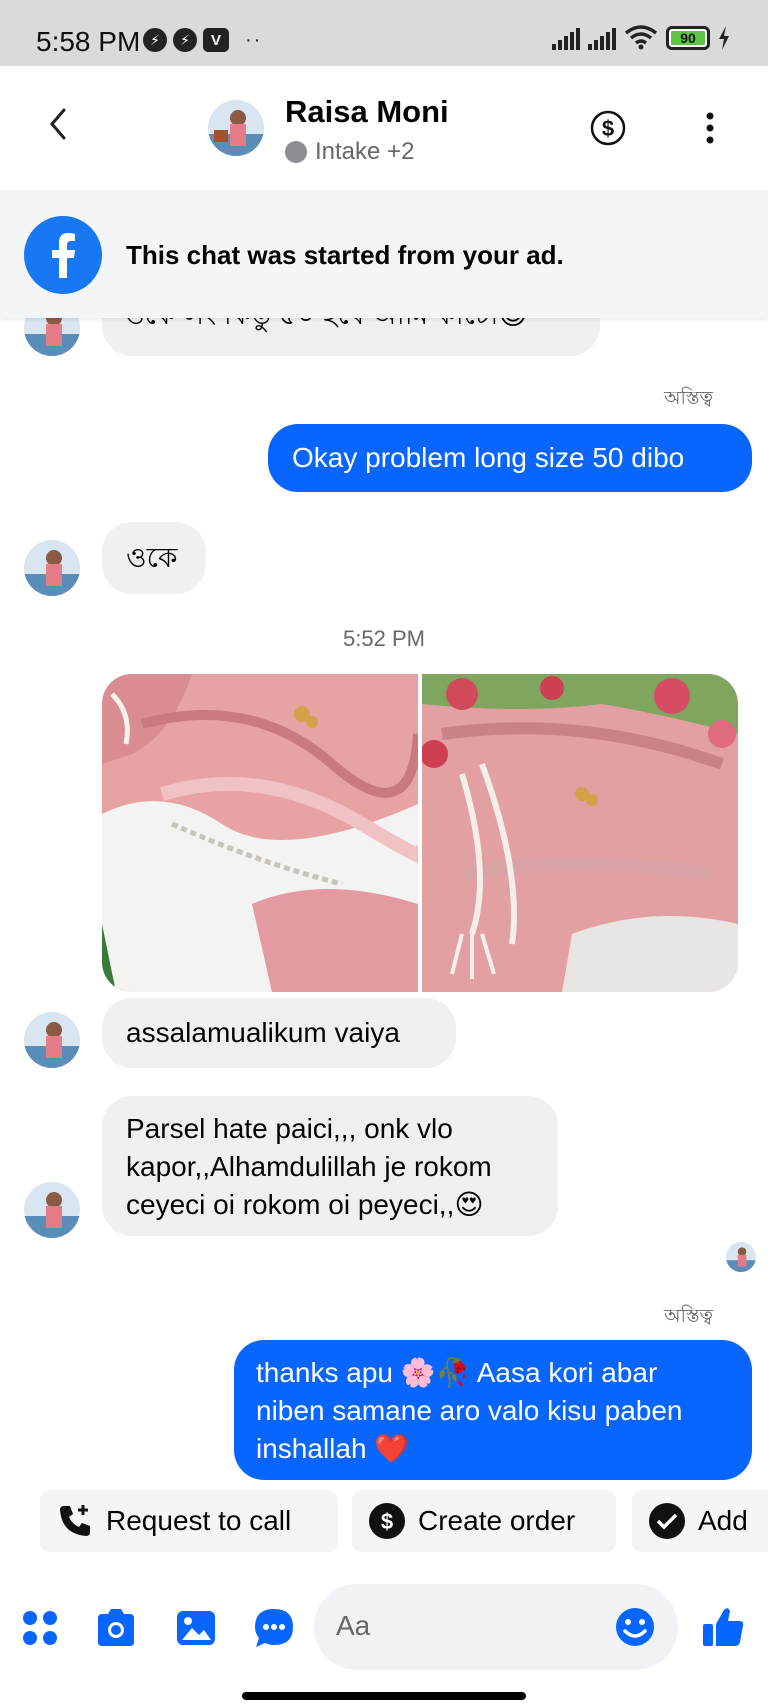  Describe the element at coordinates (254, 39) in the screenshot. I see `more-notifications-icon: ··` at that location.